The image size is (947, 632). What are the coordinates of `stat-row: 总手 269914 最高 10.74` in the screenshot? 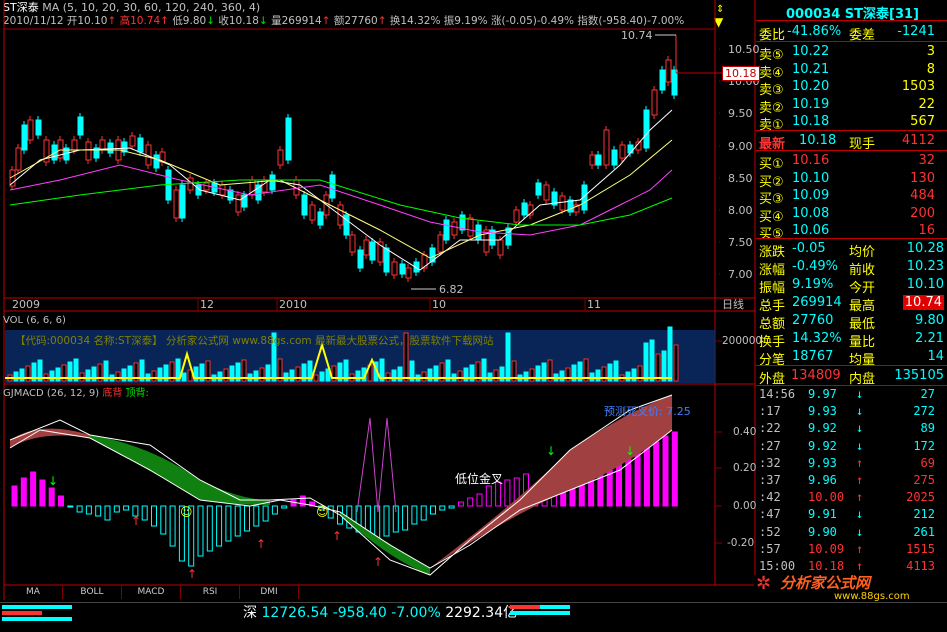 It's located at (851, 304).